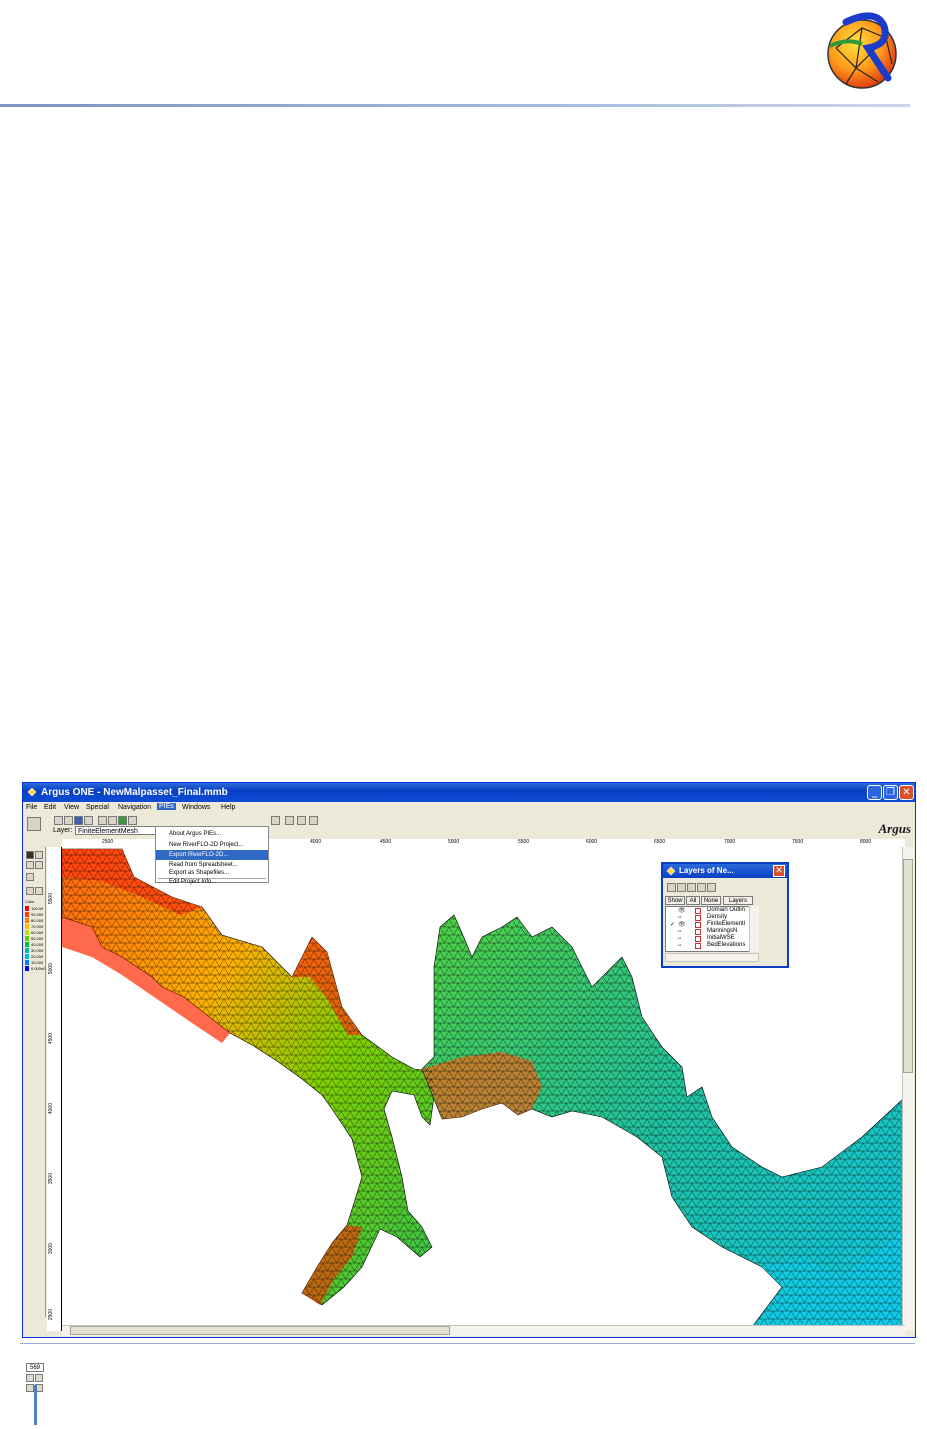 Image resolution: width=927 pixels, height=1429 pixels. I want to click on close-button: ✕, so click(906, 792).